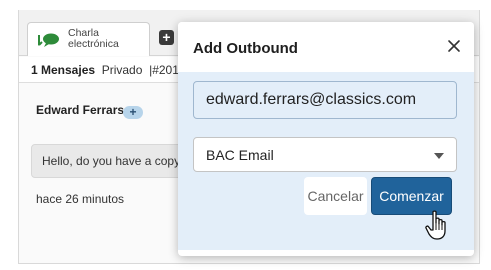 This screenshot has width=491, height=270. I want to click on conversation-id: |#201, so click(164, 70).